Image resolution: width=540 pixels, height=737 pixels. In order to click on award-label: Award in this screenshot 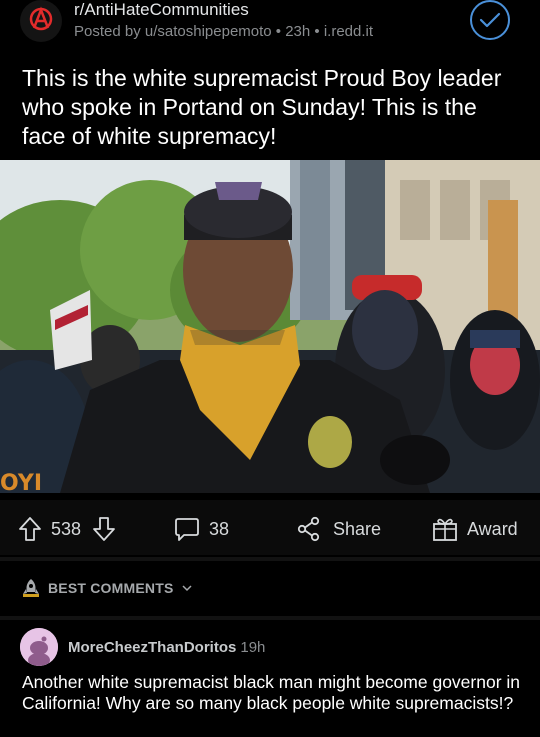, I will do `click(492, 528)`.